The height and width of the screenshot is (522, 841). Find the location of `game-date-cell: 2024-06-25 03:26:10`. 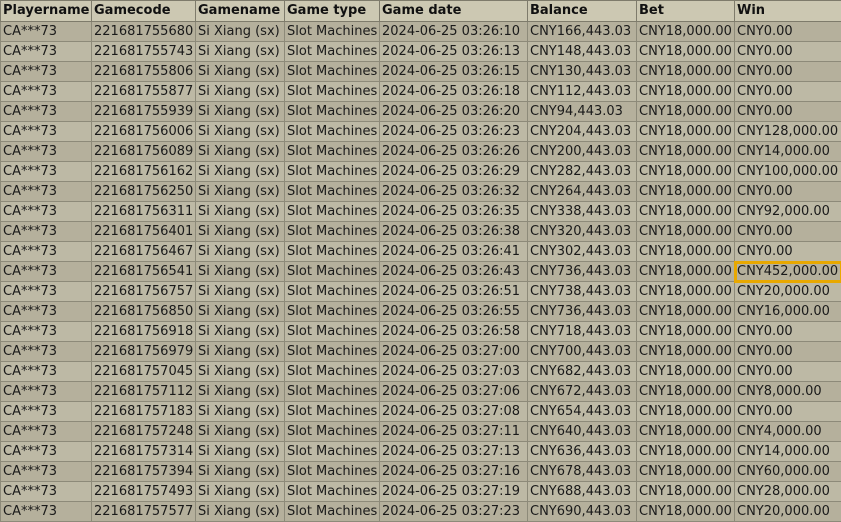

game-date-cell: 2024-06-25 03:26:10 is located at coordinates (454, 32).